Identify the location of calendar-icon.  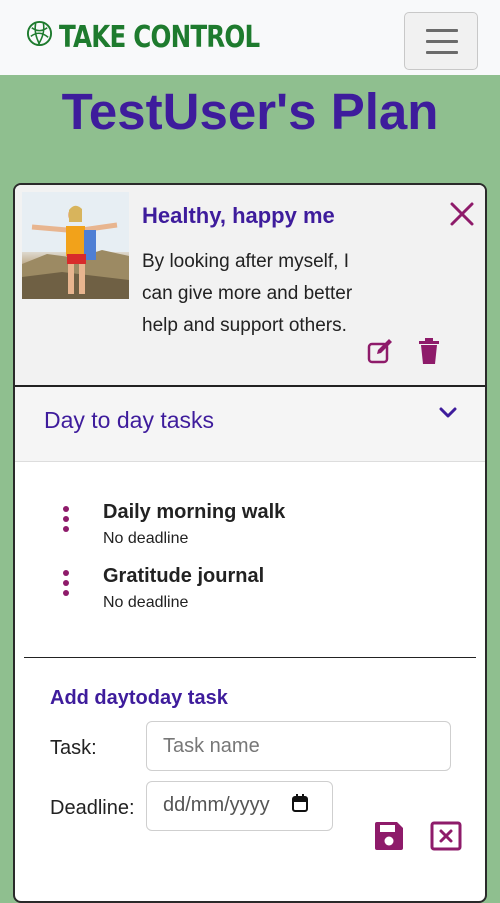
(300, 803).